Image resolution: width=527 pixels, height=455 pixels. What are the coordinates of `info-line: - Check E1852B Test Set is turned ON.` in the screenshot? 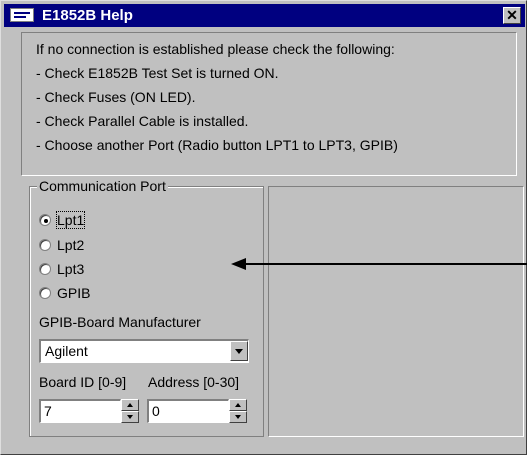 It's located at (157, 73).